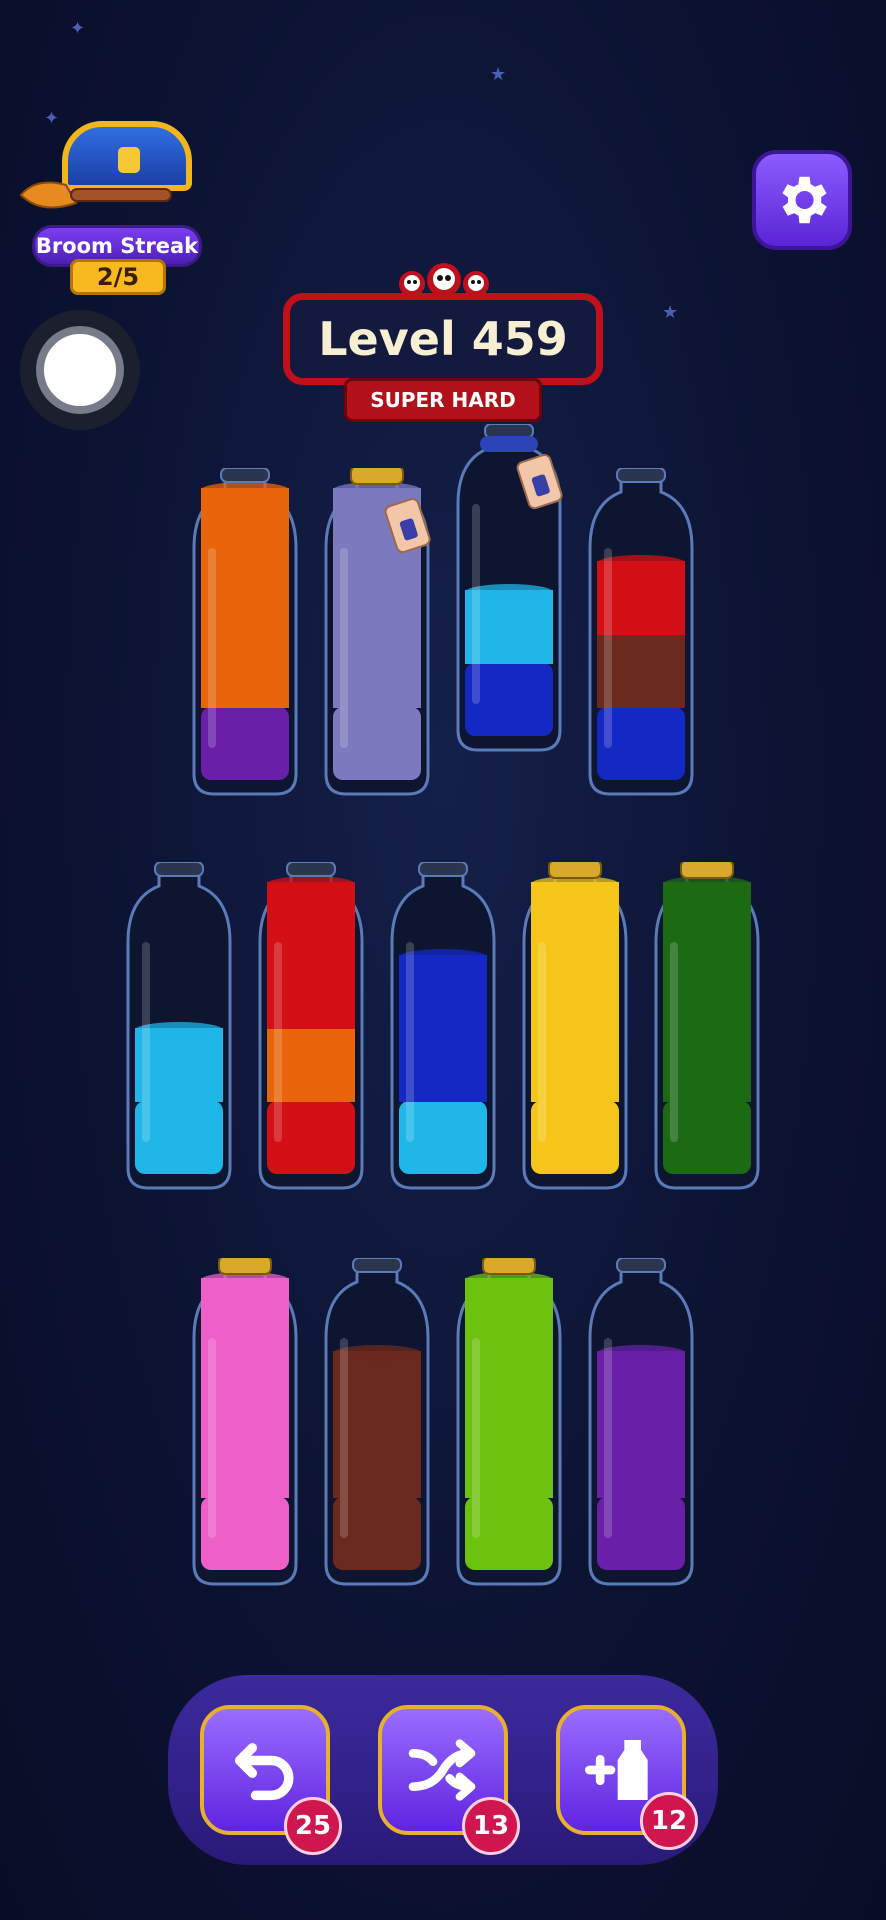  Describe the element at coordinates (509, 444) in the screenshot. I see `rope-icon` at that location.